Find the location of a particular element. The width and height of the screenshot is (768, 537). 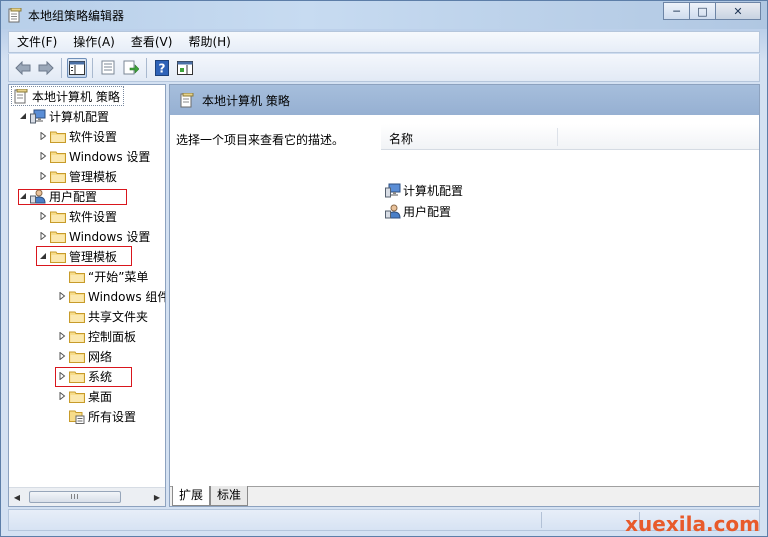

tree-item-windows-components: Windows 组件 is located at coordinates (110, 296).